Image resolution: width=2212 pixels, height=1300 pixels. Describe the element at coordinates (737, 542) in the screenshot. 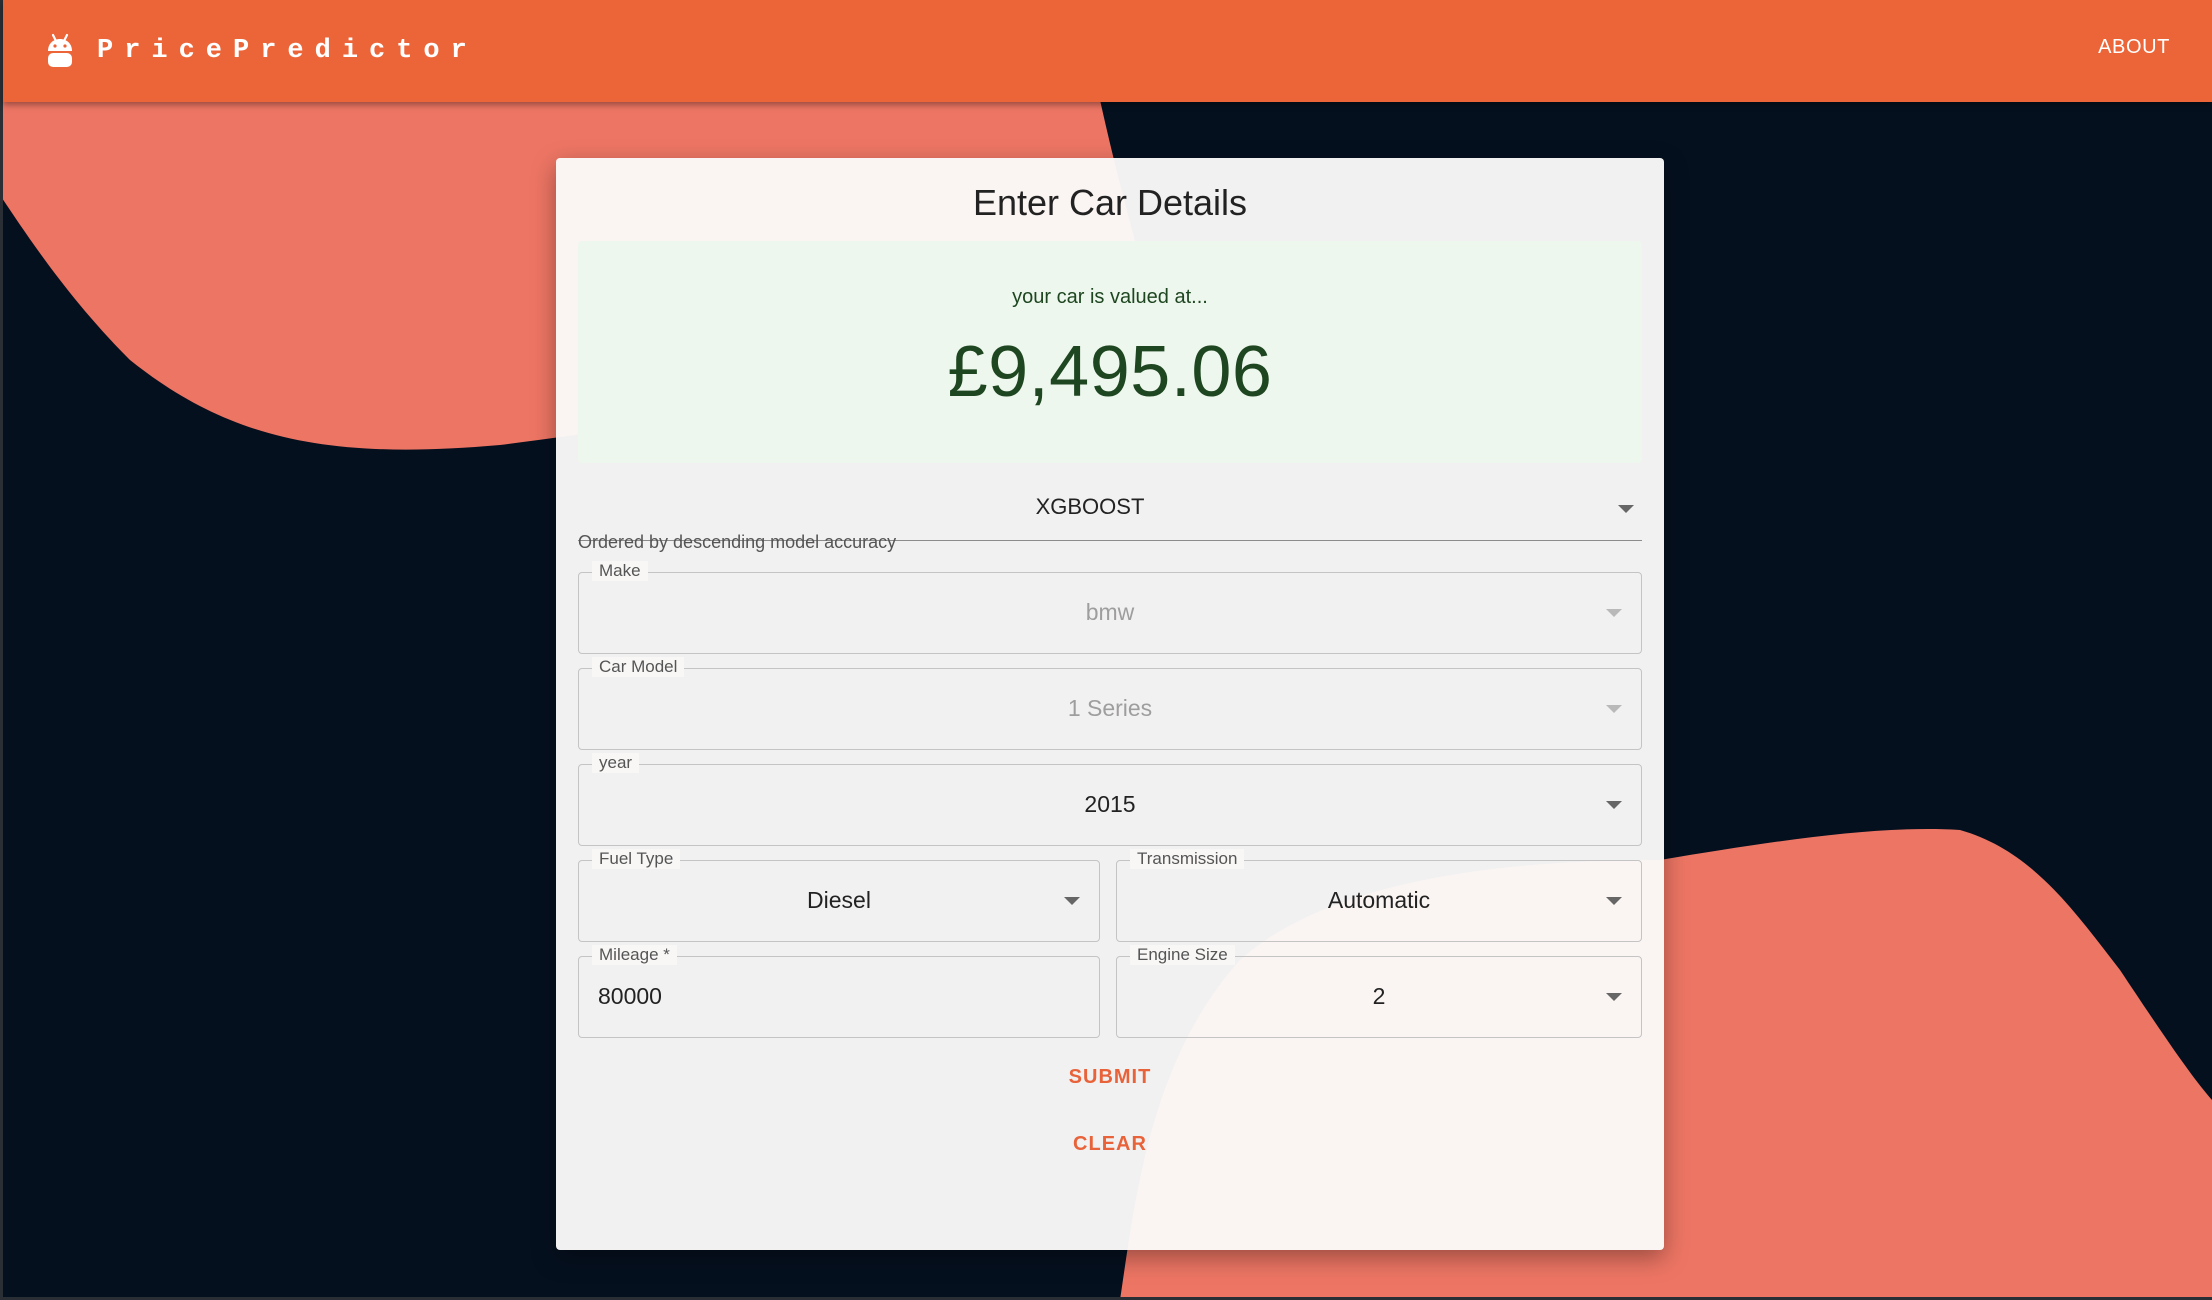

I see `model-helper-text: Ordered by descending model accuracy` at that location.